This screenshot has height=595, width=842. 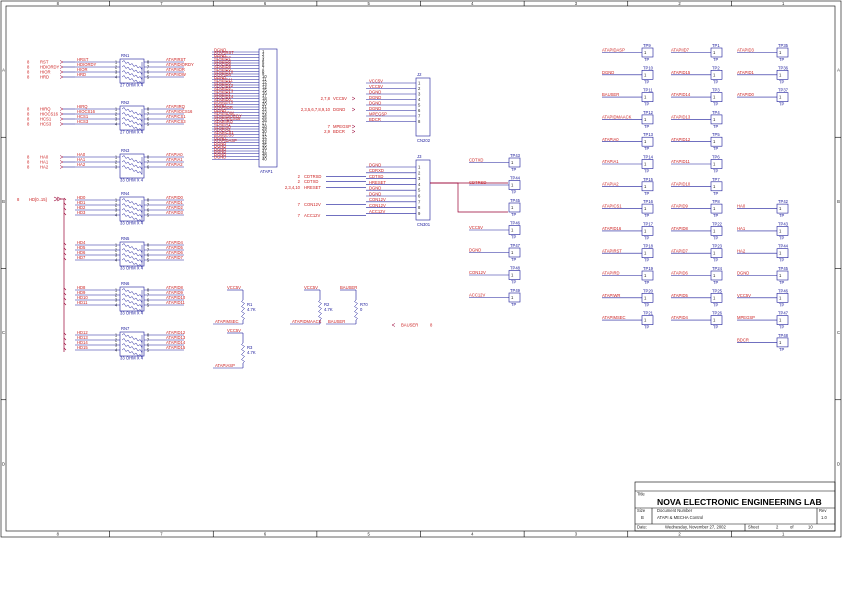 What do you see at coordinates (681, 139) in the screenshot?
I see `net-label: ATAPID12` at bounding box center [681, 139].